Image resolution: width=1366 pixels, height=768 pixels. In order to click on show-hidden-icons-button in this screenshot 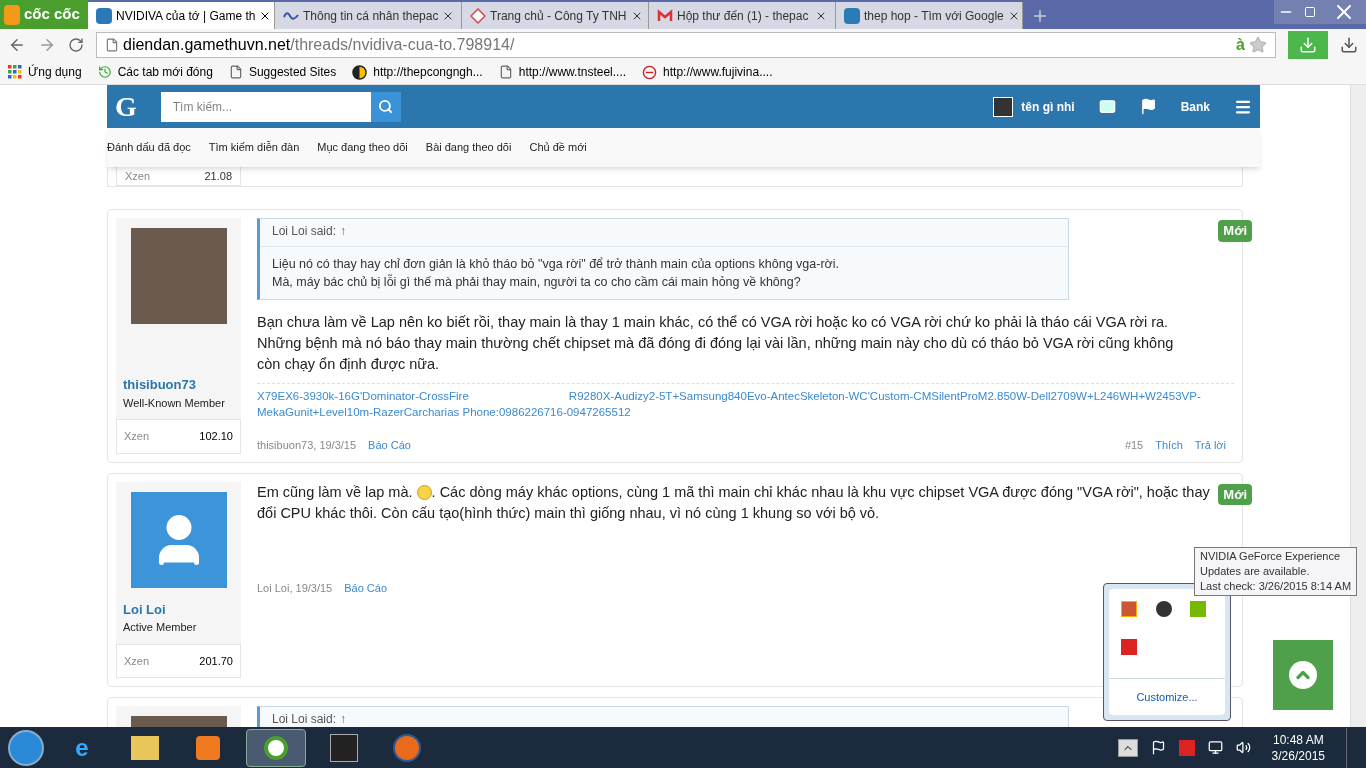, I will do `click(1127, 747)`.